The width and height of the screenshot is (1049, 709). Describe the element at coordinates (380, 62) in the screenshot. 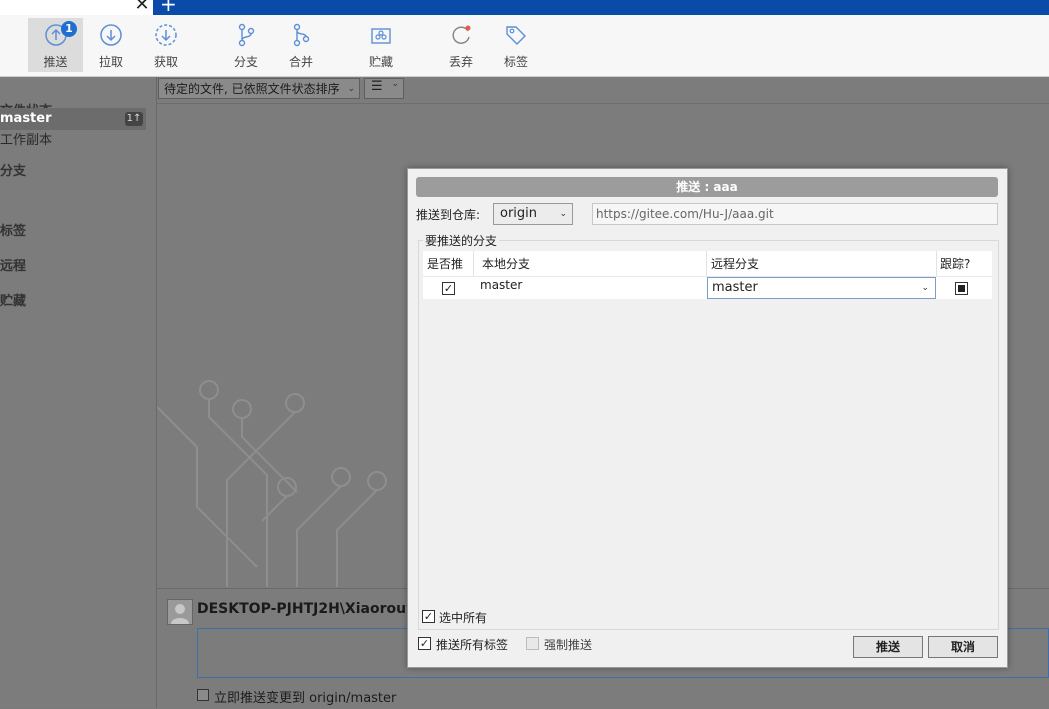

I see `stash-label: 贮藏` at that location.